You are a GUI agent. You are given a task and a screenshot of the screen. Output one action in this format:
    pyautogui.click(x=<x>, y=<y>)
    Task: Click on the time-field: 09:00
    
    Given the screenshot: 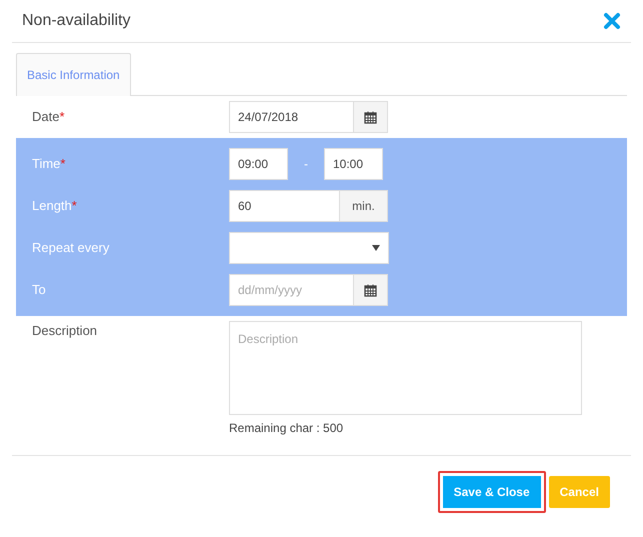 What is the action you would take?
    pyautogui.click(x=258, y=164)
    